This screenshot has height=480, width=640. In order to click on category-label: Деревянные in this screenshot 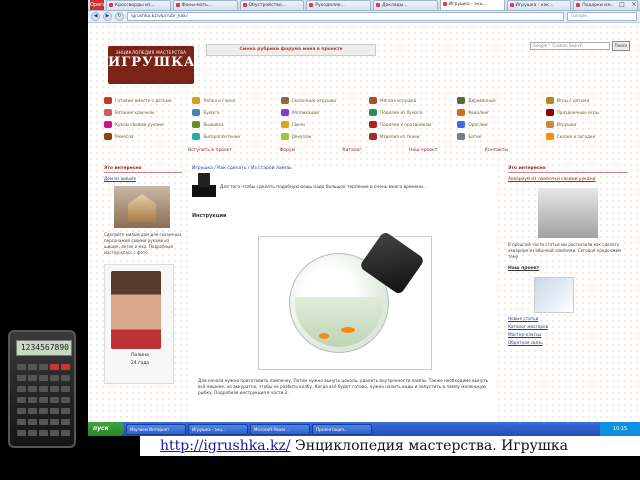, I will do `click(482, 100)`.